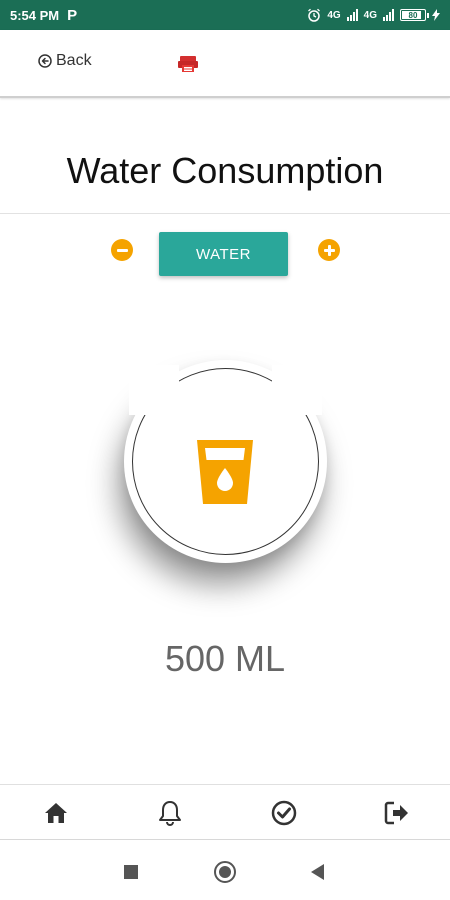  I want to click on title-divider, so click(225, 213).